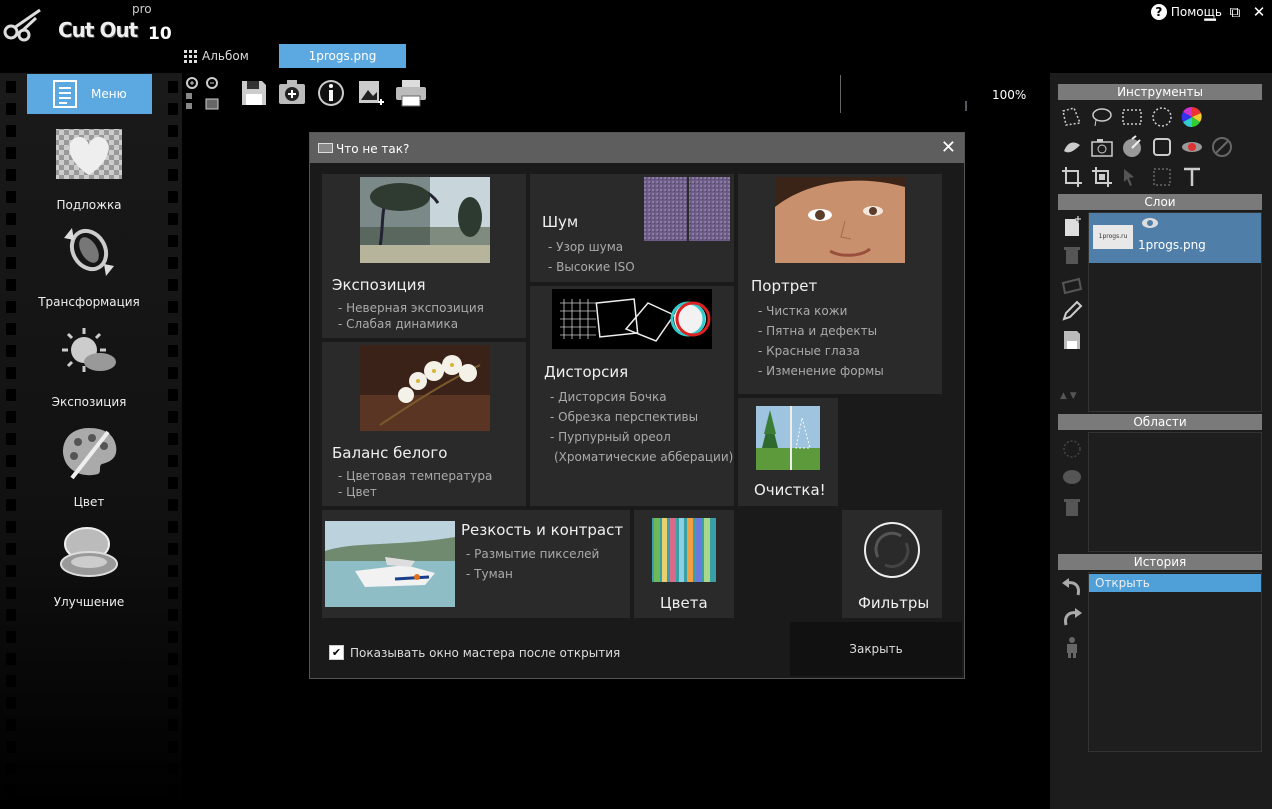  I want to click on tile-distortion-title: Дисторсия, so click(586, 372).